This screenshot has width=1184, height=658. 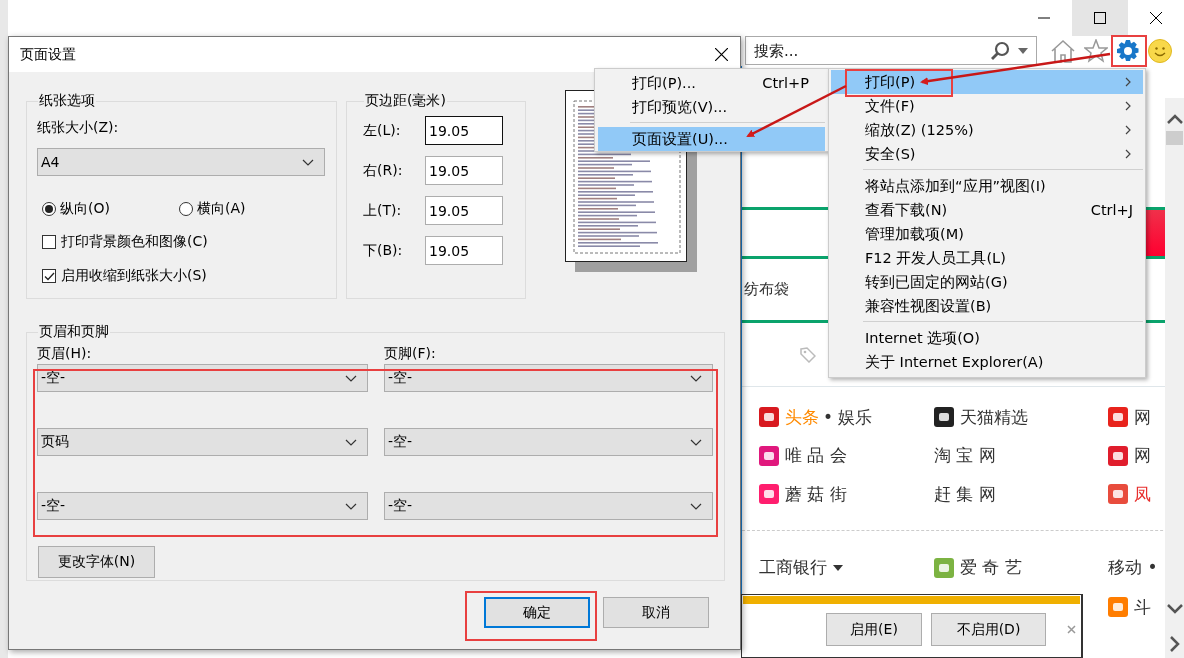 What do you see at coordinates (78, 127) in the screenshot?
I see `field-label: 纸张大小(Z):` at bounding box center [78, 127].